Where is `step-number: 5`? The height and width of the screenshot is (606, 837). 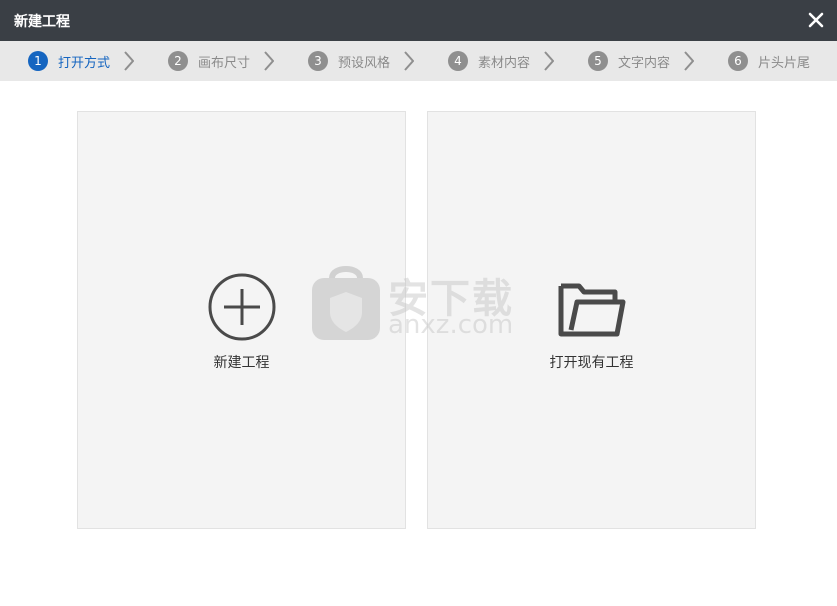
step-number: 5 is located at coordinates (598, 61).